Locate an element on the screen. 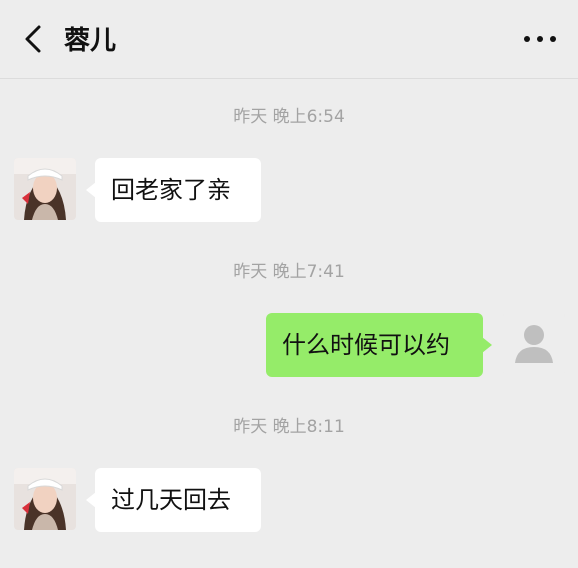 Image resolution: width=578 pixels, height=568 pixels. user-placeholder-icon is located at coordinates (534, 344).